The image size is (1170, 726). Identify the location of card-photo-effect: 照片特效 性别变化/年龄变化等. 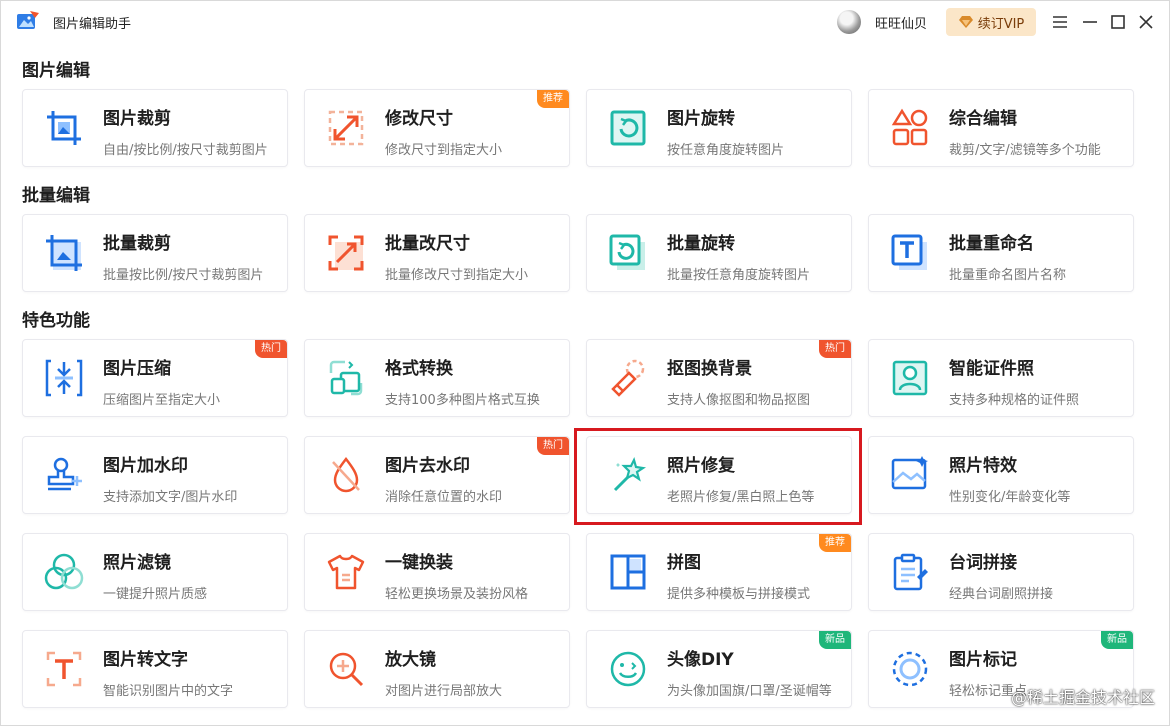
(1001, 475).